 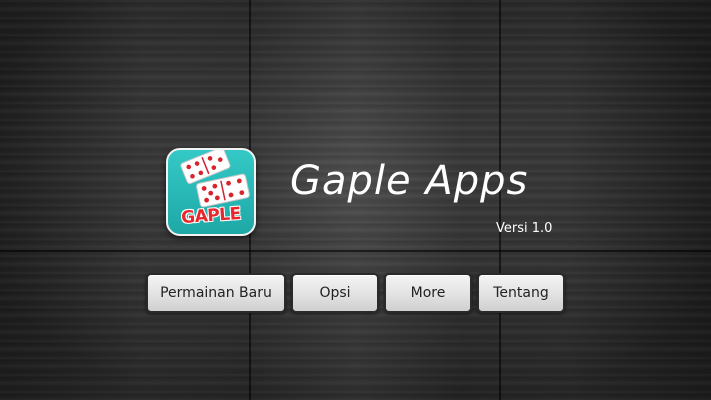 I want to click on options-button: Opsi, so click(x=335, y=293).